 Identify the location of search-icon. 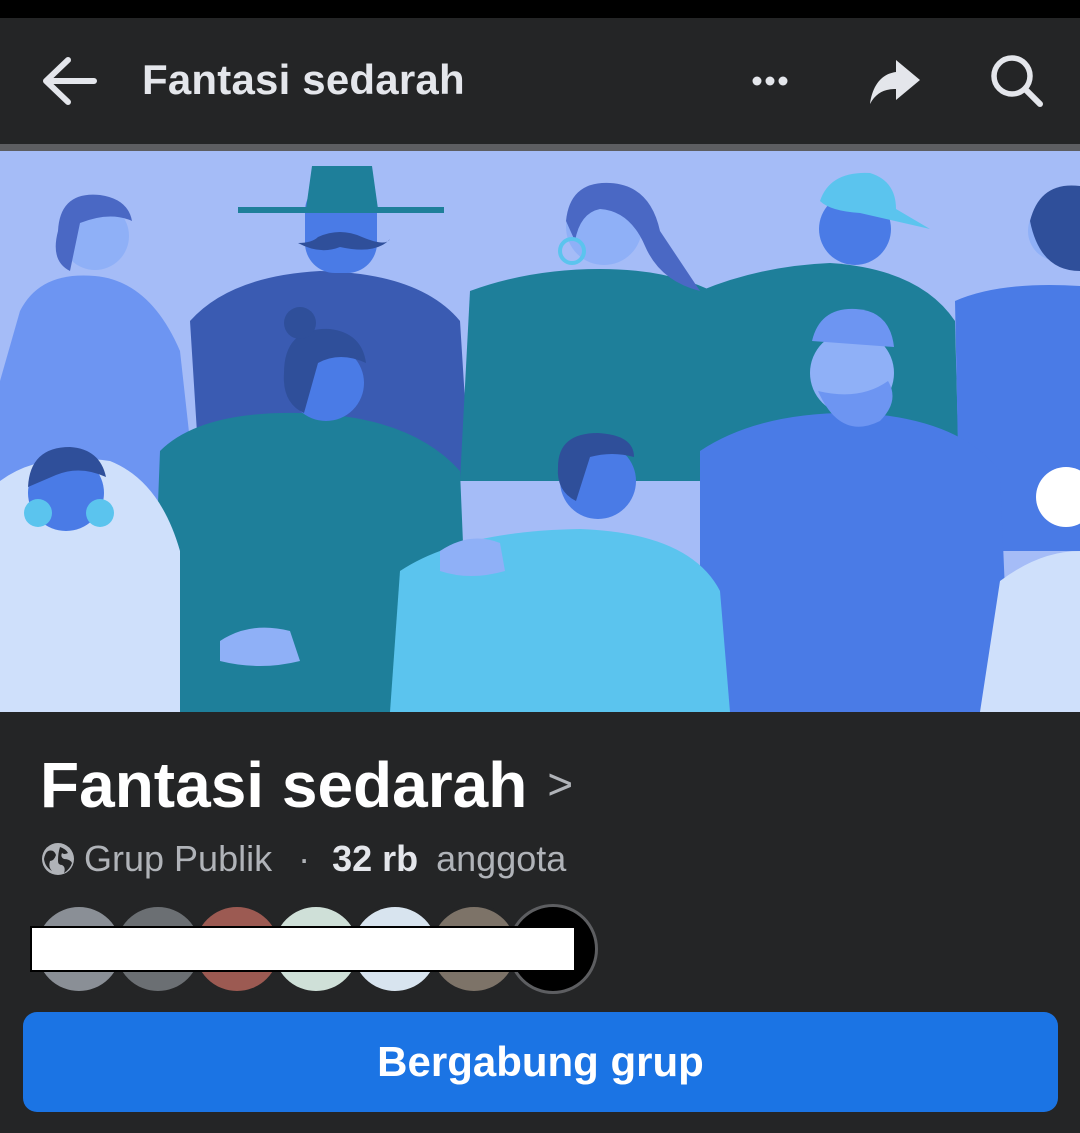
(1017, 81).